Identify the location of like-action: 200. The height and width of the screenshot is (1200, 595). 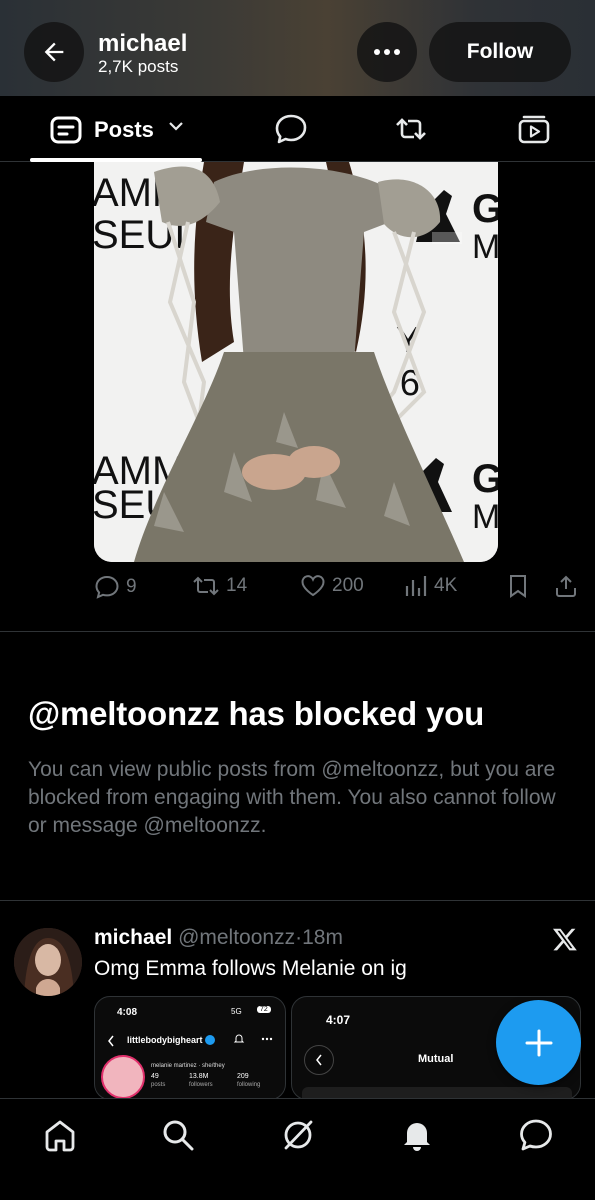
(332, 586).